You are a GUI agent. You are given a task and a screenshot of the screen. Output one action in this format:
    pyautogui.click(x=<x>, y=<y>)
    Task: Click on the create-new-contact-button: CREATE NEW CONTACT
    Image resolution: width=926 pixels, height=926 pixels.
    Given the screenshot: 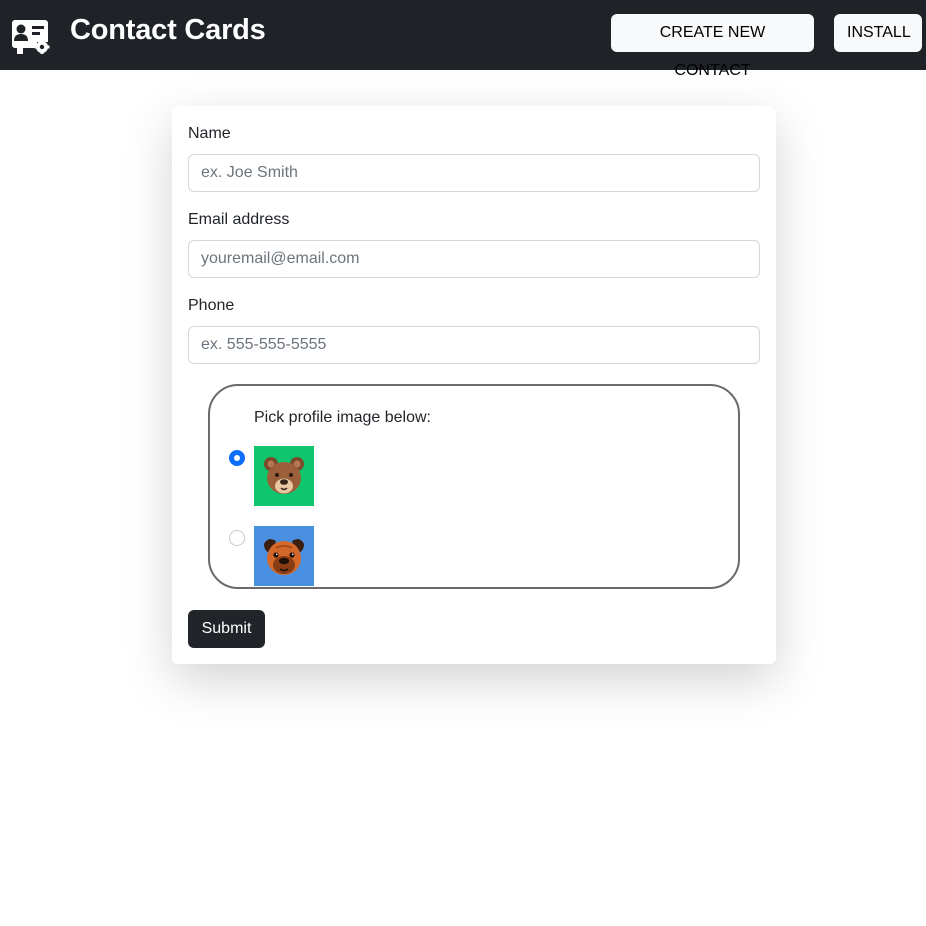 What is the action you would take?
    pyautogui.click(x=712, y=46)
    